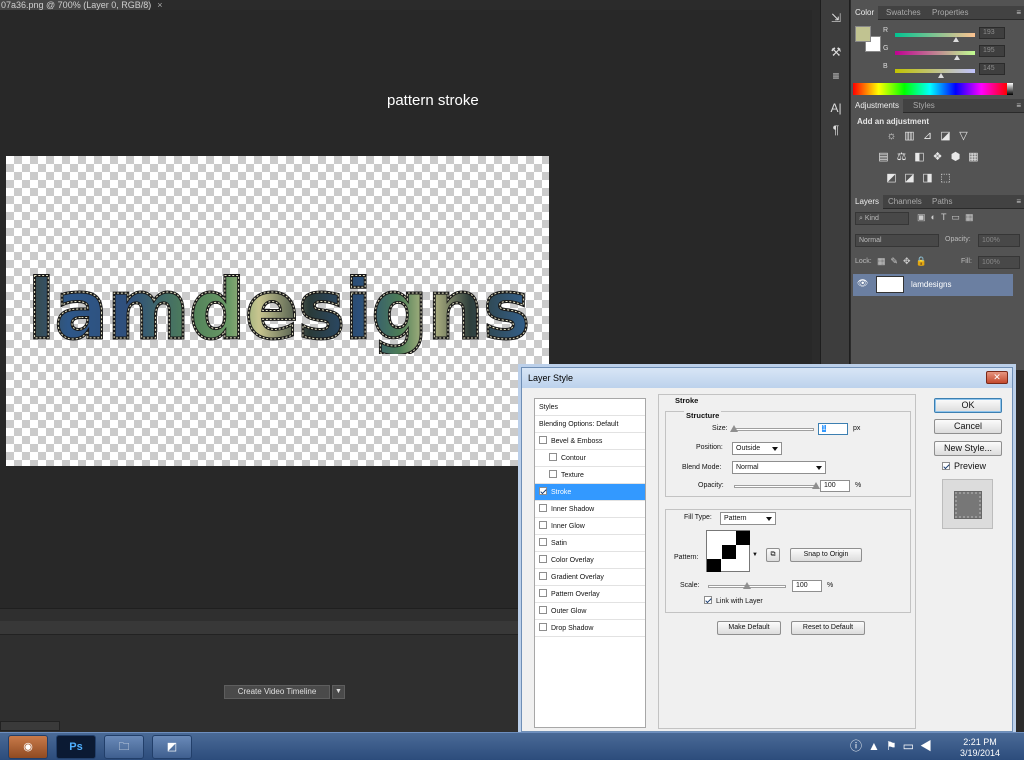 This screenshot has height=760, width=1024. What do you see at coordinates (755, 555) in the screenshot?
I see `pattern-picker-arrow-icon: ▼` at bounding box center [755, 555].